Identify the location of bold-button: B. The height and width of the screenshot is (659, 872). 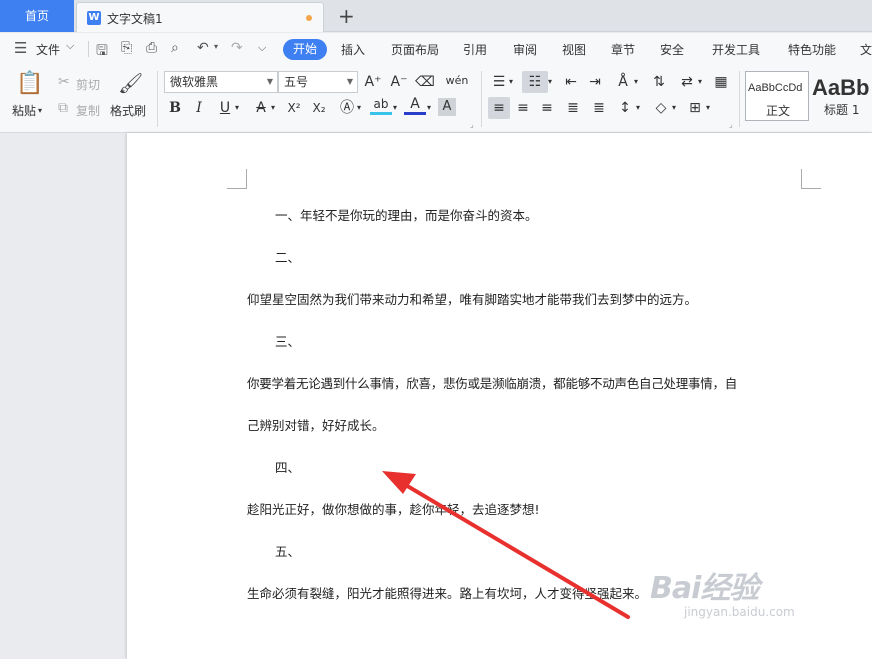
(175, 108).